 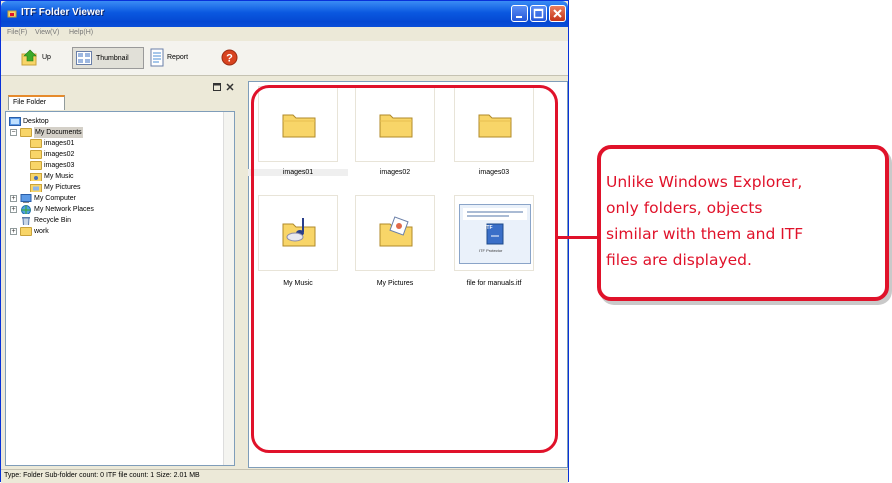 I want to click on minimize-icon, so click(x=519, y=17).